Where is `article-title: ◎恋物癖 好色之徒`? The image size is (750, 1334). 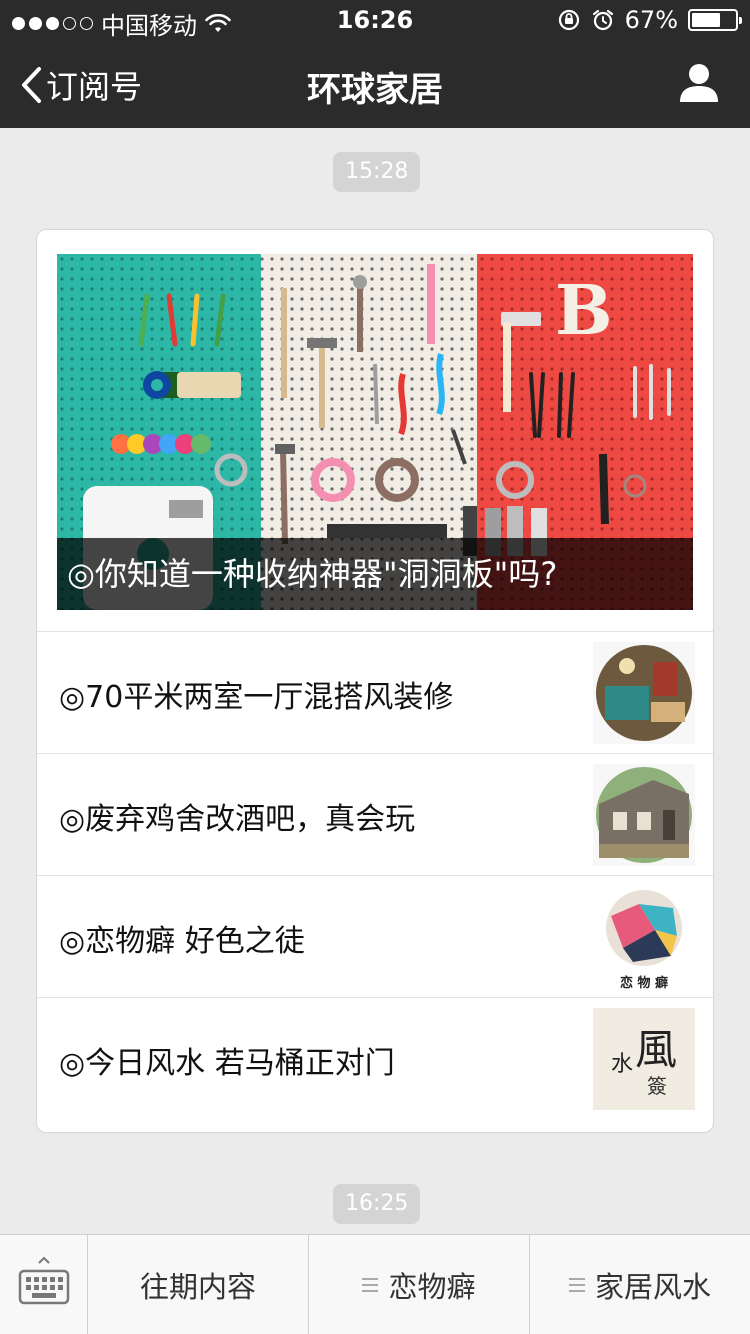
article-title: ◎恋物癖 好色之徒 is located at coordinates (182, 941).